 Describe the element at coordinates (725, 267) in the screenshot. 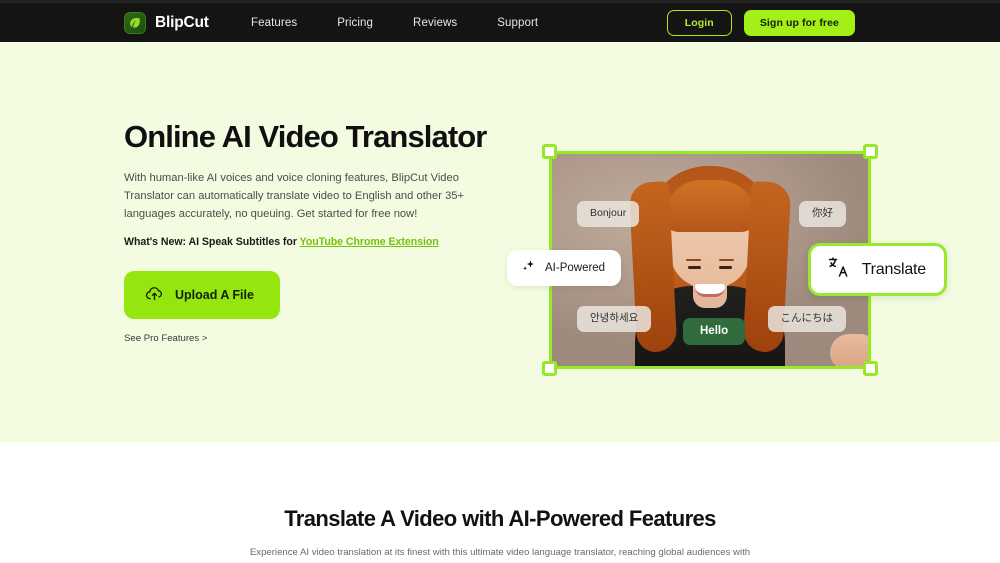

I see `subject-eye-right` at that location.